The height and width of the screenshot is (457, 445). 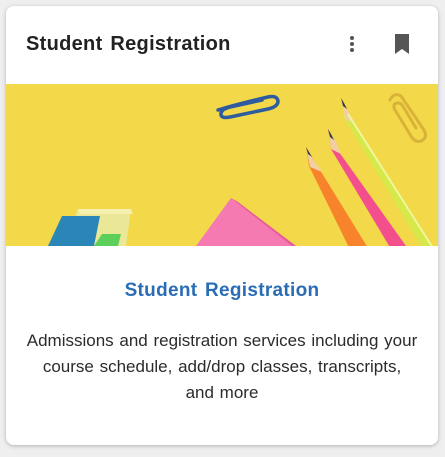 I want to click on card-title: Student Registration, so click(x=128, y=44).